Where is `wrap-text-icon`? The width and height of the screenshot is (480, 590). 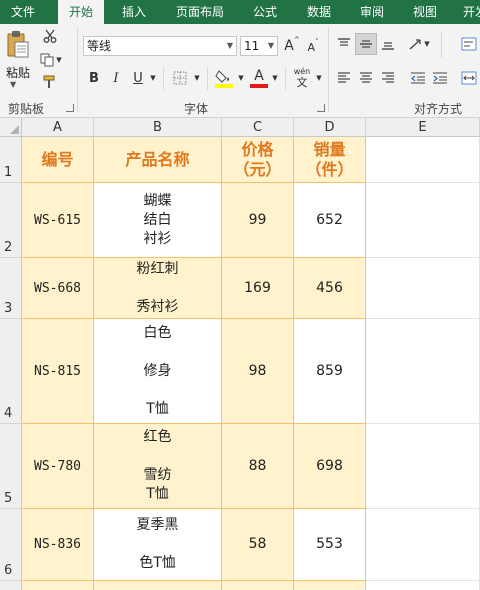 wrap-text-icon is located at coordinates (469, 44).